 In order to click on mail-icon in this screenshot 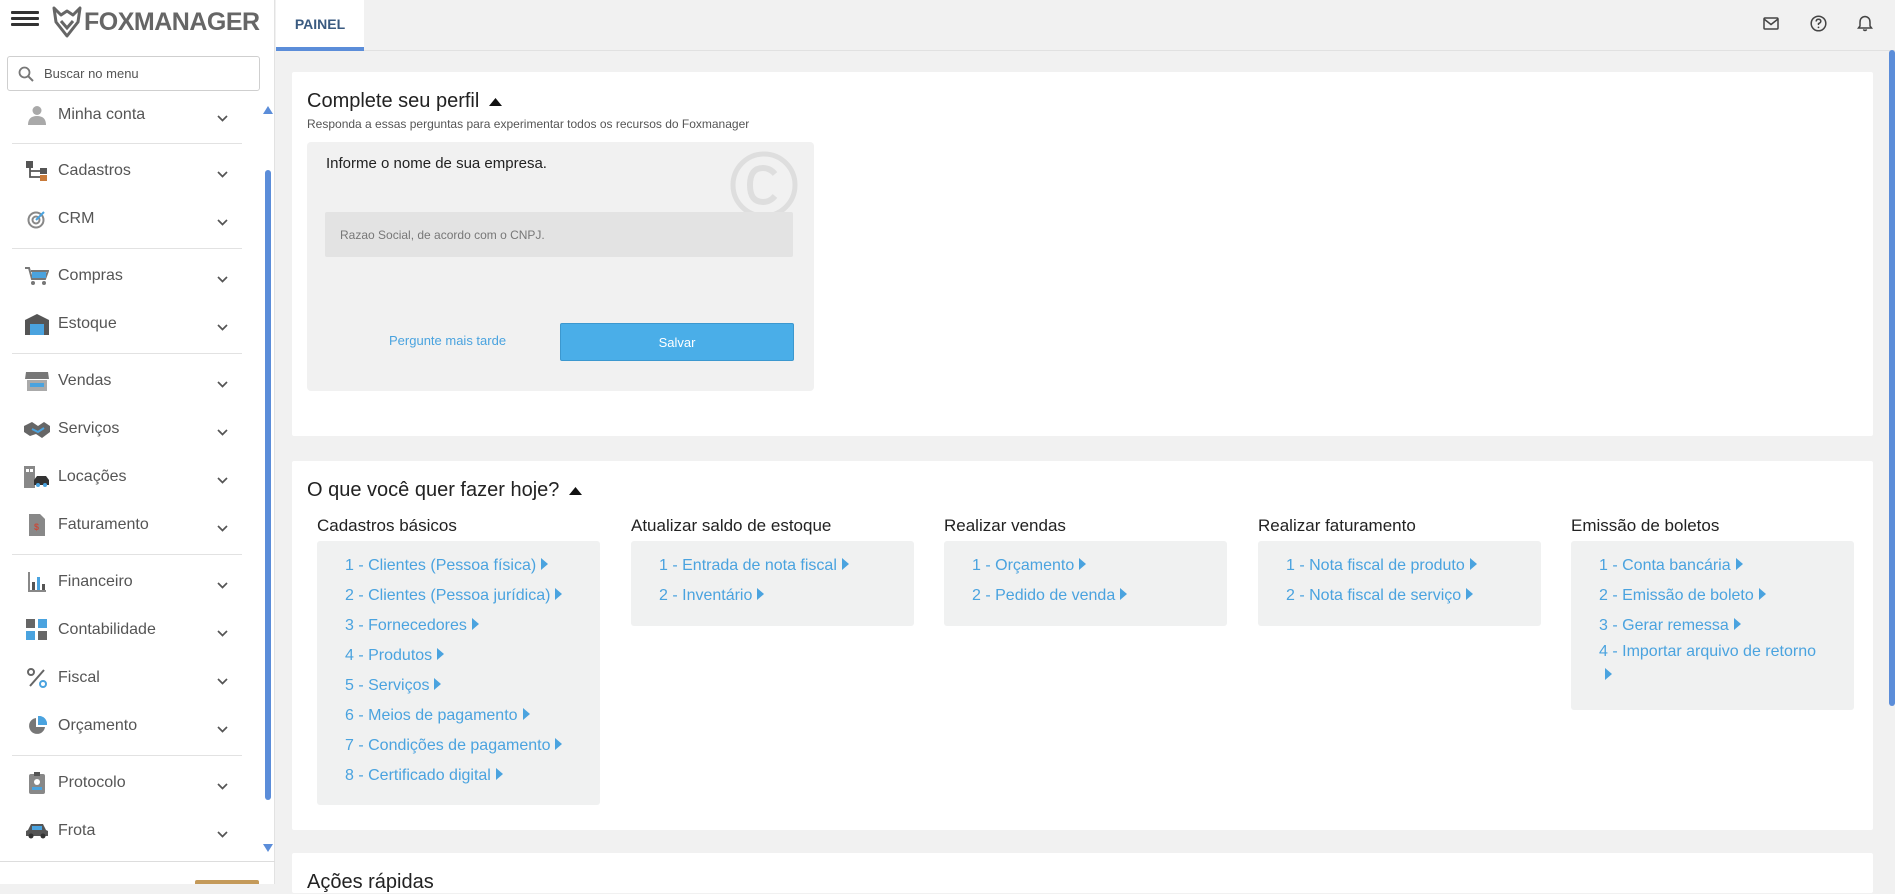, I will do `click(1771, 23)`.